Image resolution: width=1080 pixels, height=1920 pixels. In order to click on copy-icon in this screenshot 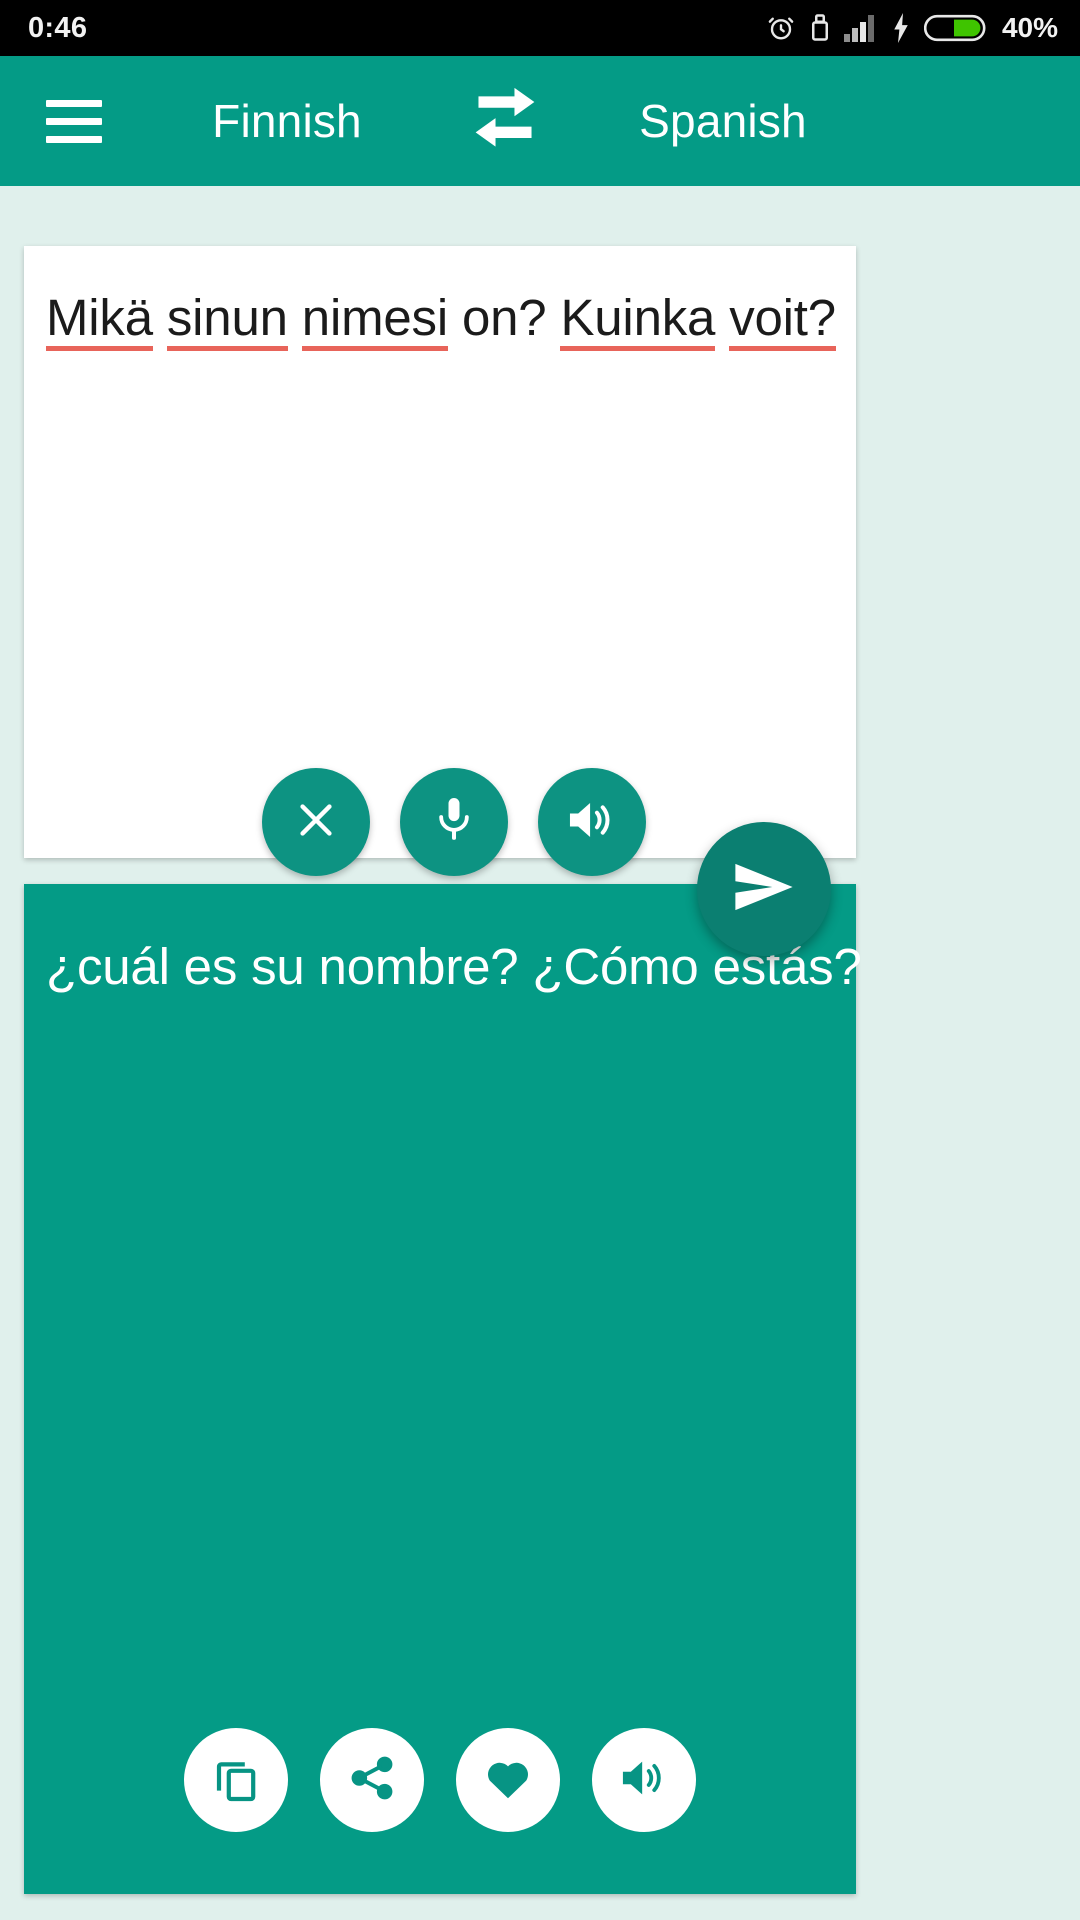, I will do `click(236, 1780)`.